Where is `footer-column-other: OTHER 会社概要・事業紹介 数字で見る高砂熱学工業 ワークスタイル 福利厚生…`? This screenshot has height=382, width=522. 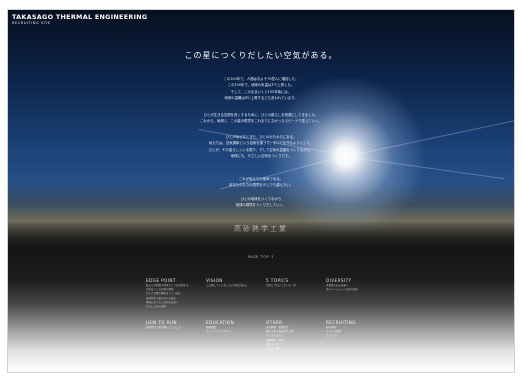
footer-column-other: OTHER 会社概要・事業紹介 数字で見る高砂熱学工業 ワークスタイル 福利厚生… is located at coordinates (280, 335).